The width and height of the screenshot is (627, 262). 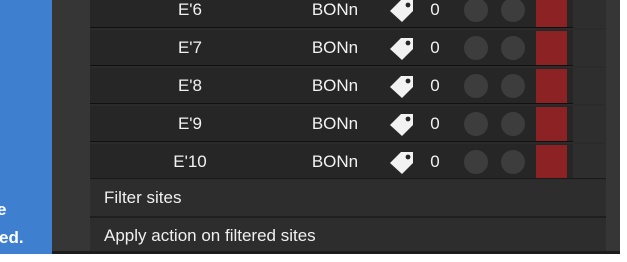 What do you see at coordinates (348, 198) in the screenshot?
I see `filter-sites-menu-item: Filter sites` at bounding box center [348, 198].